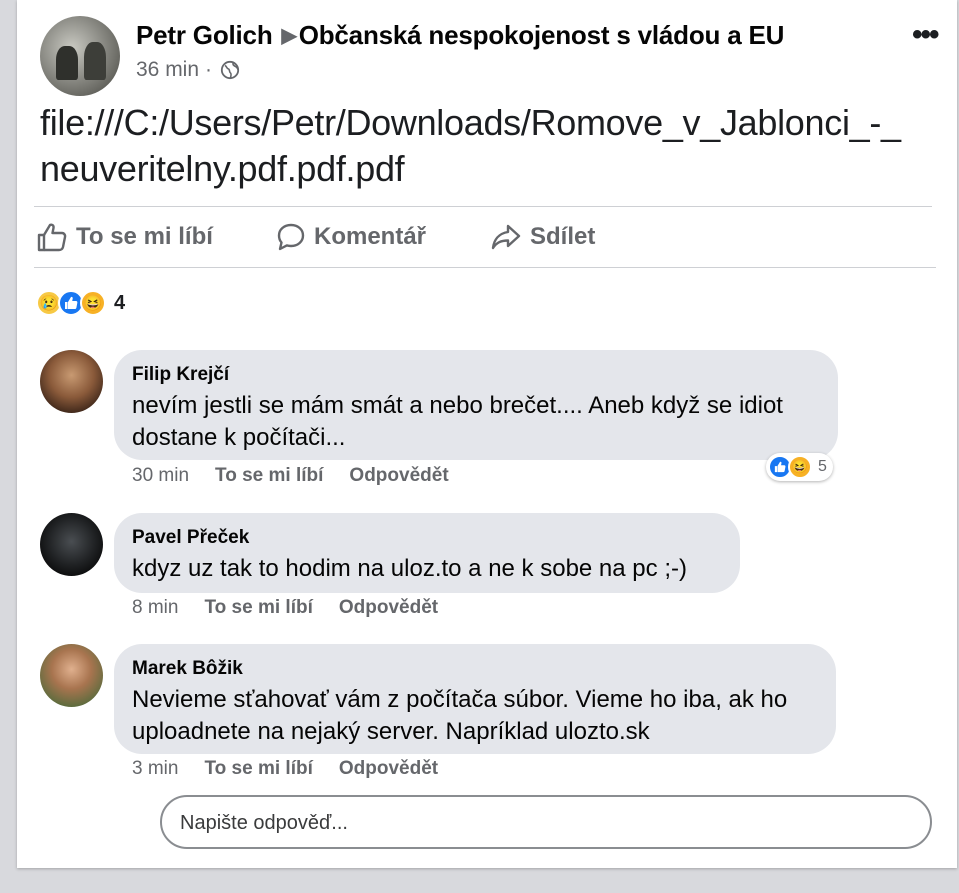  I want to click on comment-icon, so click(291, 237).